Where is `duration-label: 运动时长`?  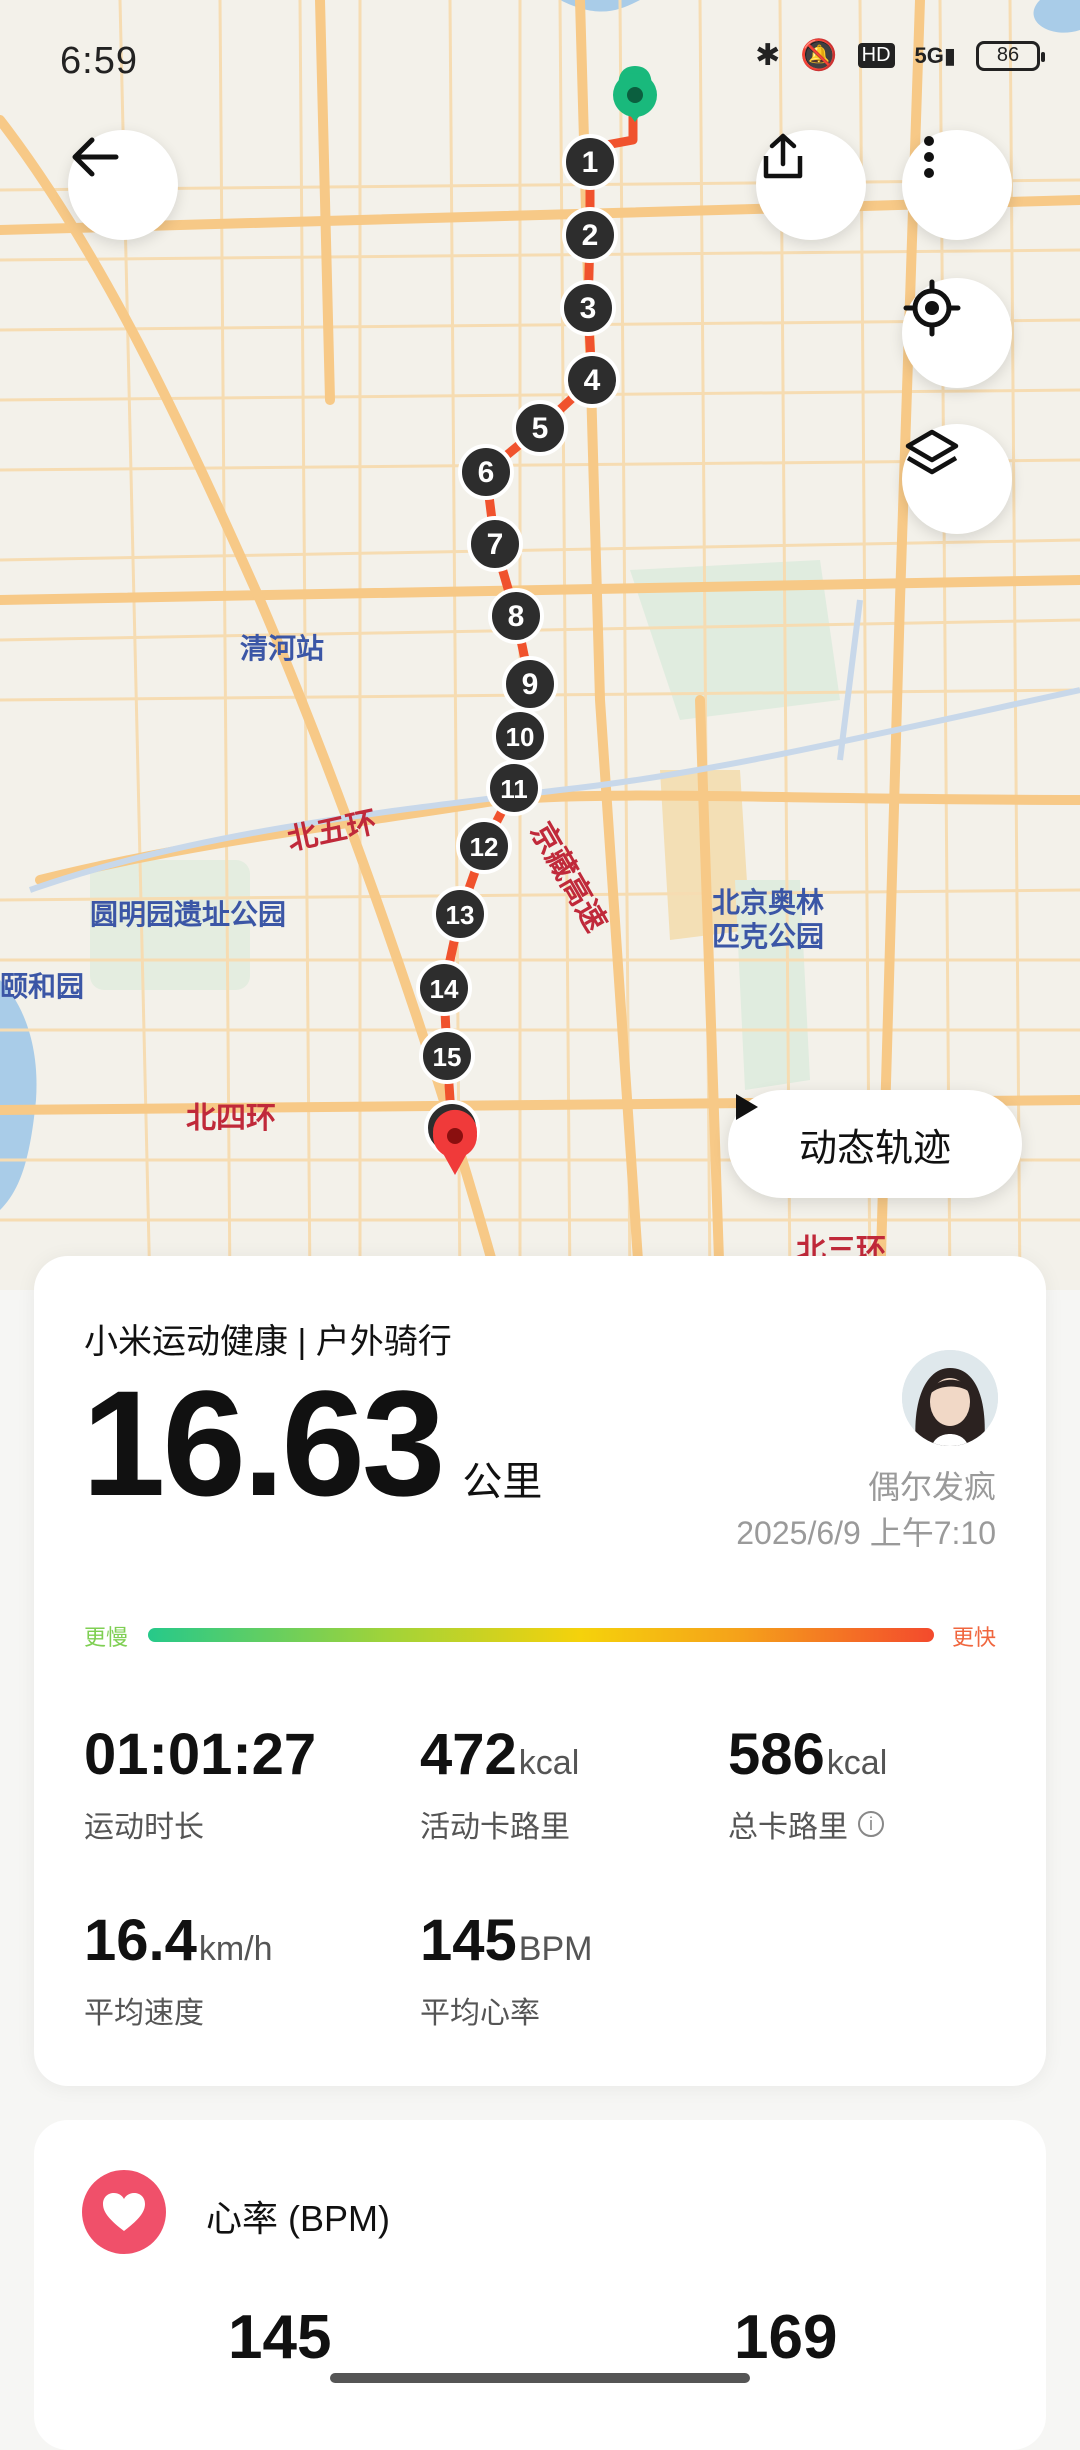 duration-label: 运动时长 is located at coordinates (144, 1827).